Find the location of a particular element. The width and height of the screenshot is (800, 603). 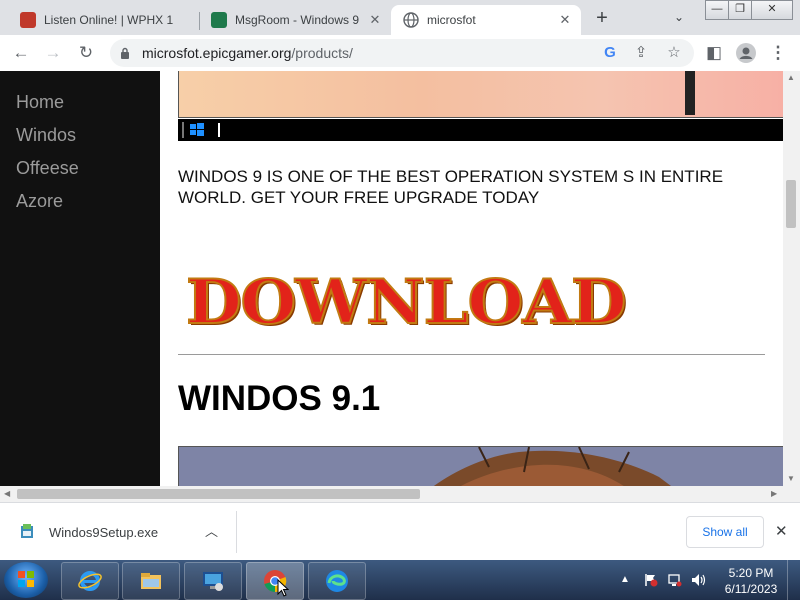

section-heading: WINDOS 9.1 is located at coordinates (279, 398).